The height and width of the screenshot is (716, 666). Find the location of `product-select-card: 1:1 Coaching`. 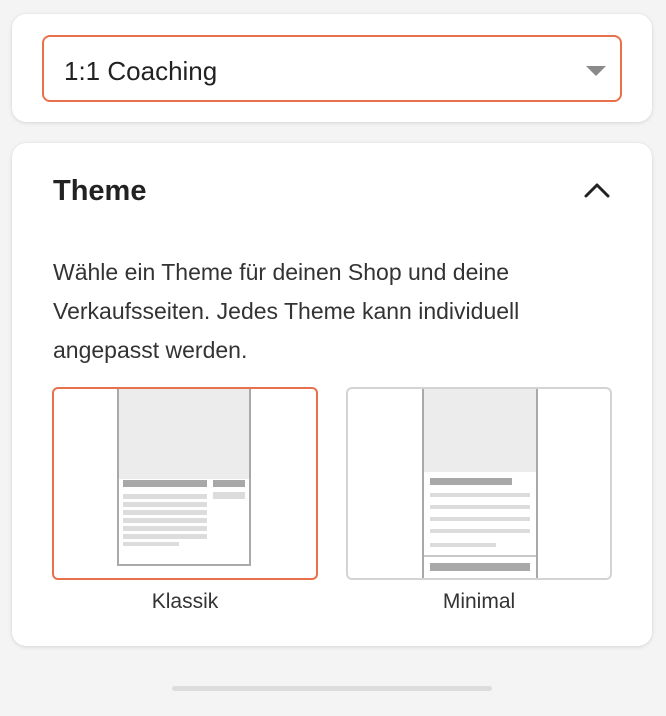

product-select-card: 1:1 Coaching is located at coordinates (332, 68).